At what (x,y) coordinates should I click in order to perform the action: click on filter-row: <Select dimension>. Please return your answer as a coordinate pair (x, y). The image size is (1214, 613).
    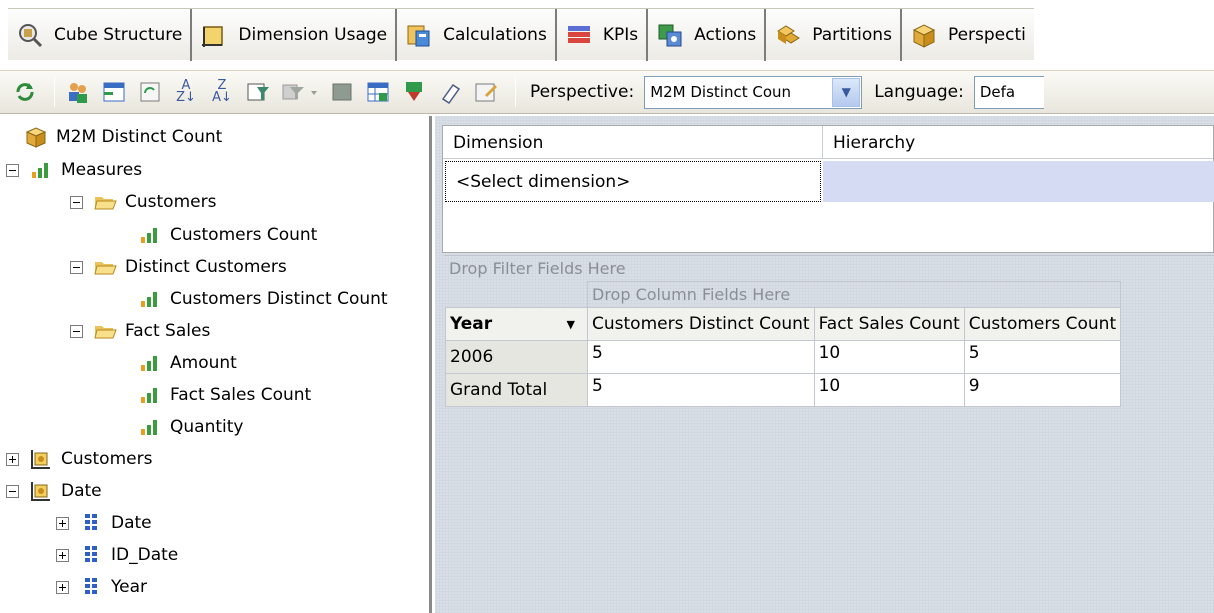
    Looking at the image, I should click on (828, 186).